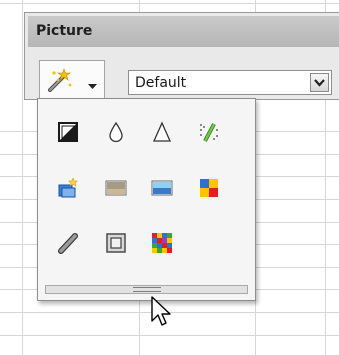  I want to click on mosaic-icon, so click(162, 243).